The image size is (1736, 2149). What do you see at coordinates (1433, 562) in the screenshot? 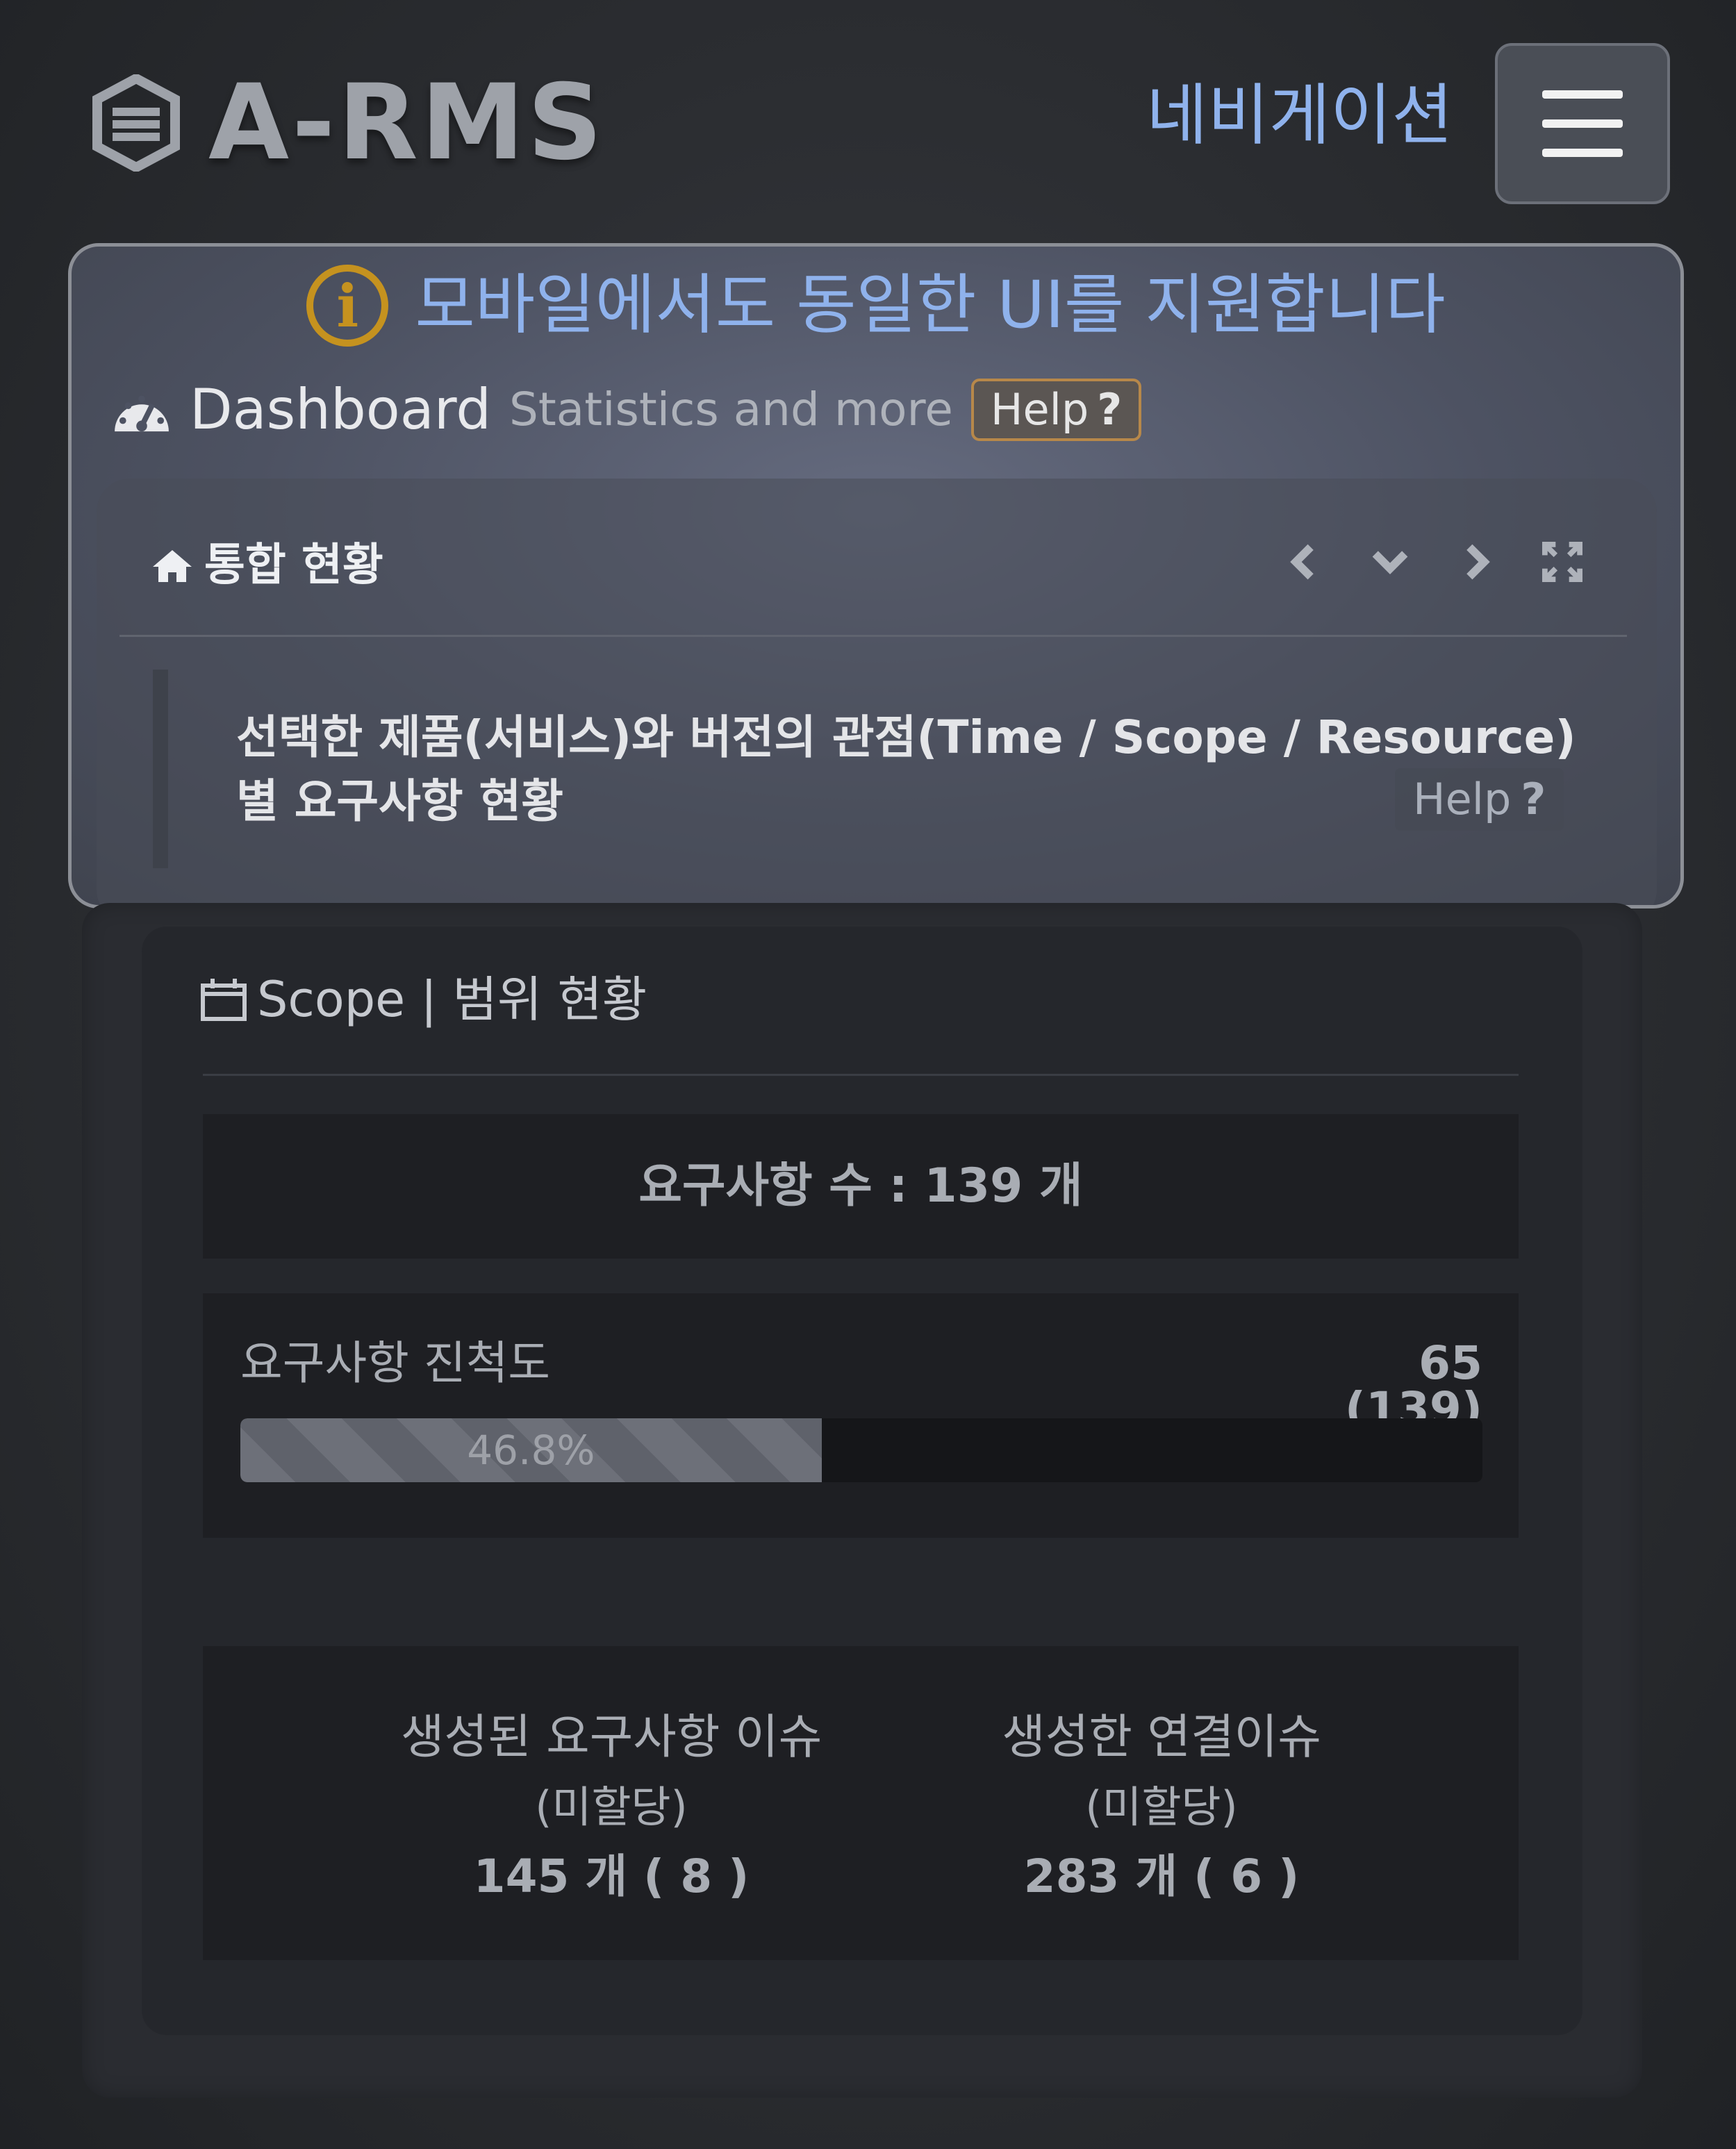
I see `card-toolbar` at bounding box center [1433, 562].